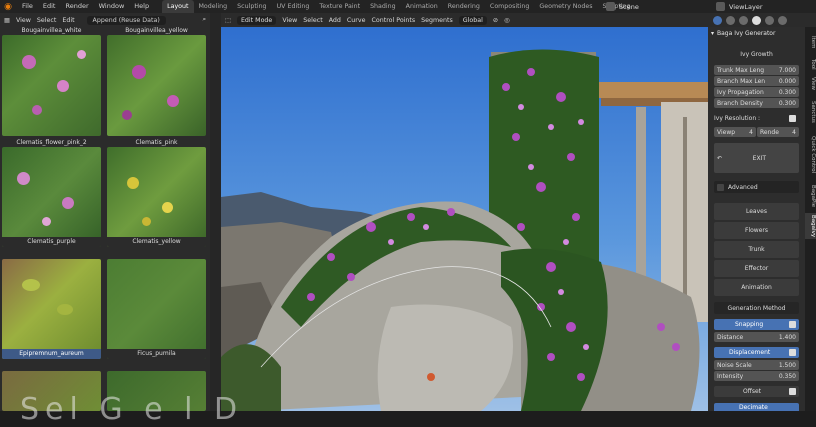 This screenshot has height=427, width=816. Describe the element at coordinates (51, 309) in the screenshot. I see `asset-thumbnail: Epipremnum_aureum` at that location.